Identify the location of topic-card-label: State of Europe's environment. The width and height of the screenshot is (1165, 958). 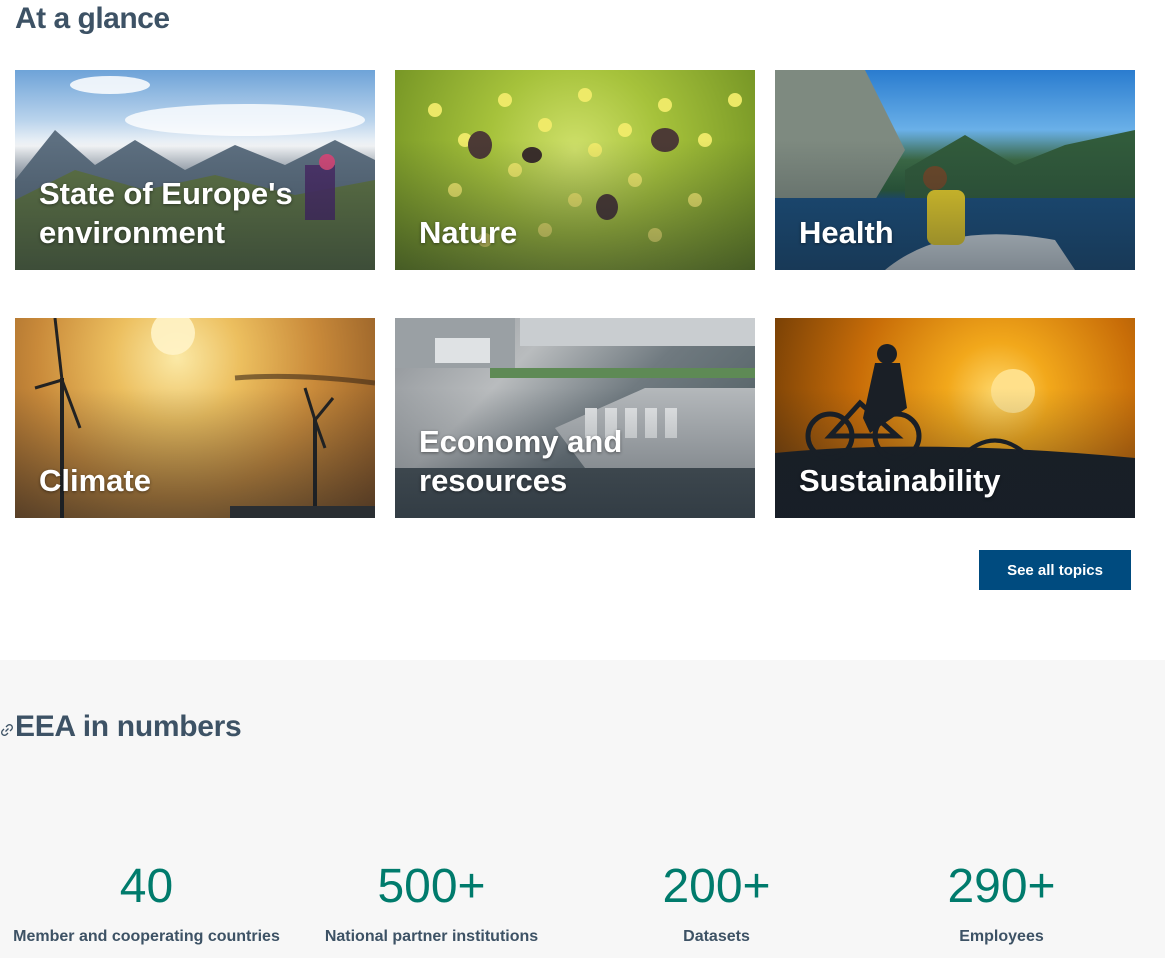
(166, 213).